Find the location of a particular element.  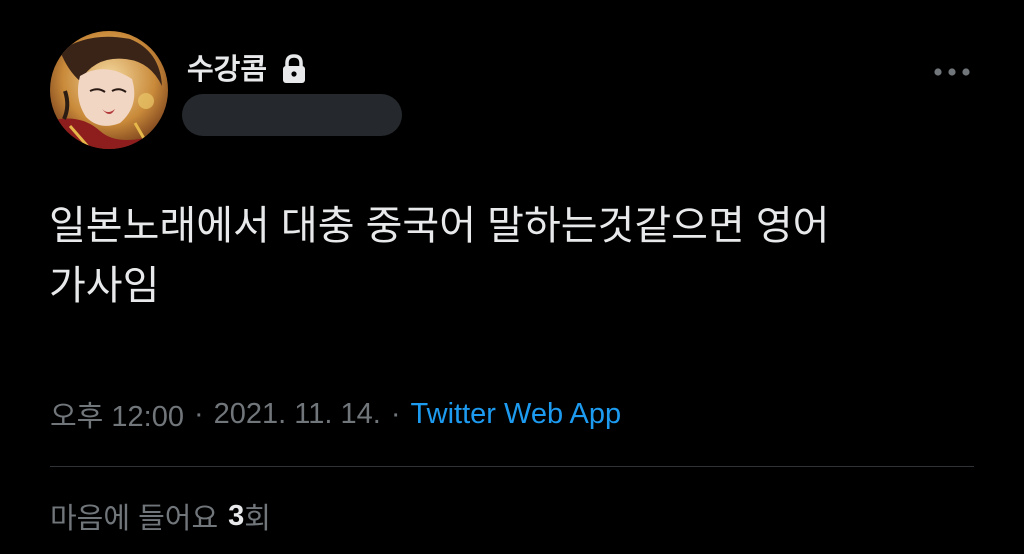

avatar-image is located at coordinates (109, 90).